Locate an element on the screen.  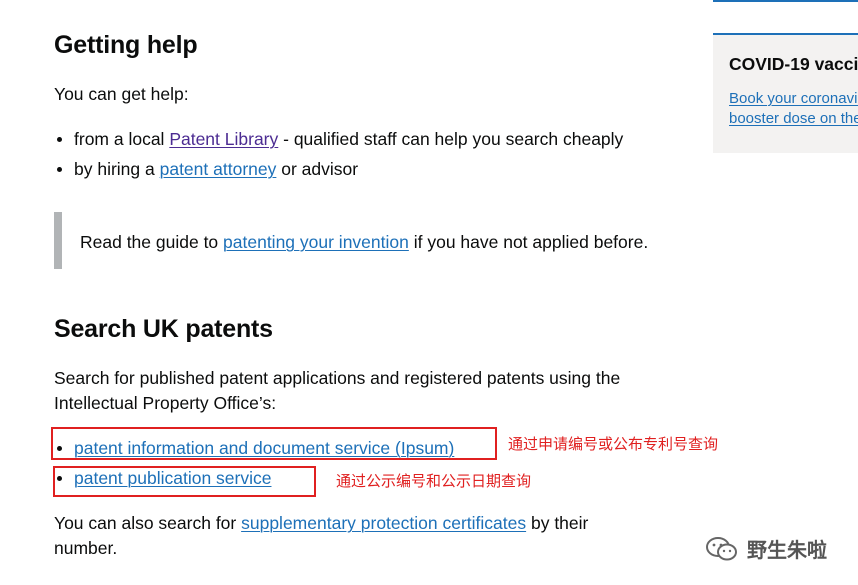
patent-library-link: Patent Library is located at coordinates (223, 139).